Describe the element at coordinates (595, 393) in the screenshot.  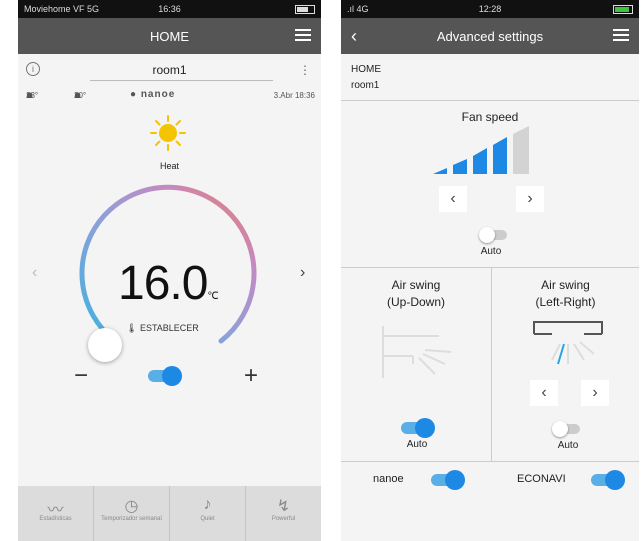
I see `swing-right-button: ›` at that location.